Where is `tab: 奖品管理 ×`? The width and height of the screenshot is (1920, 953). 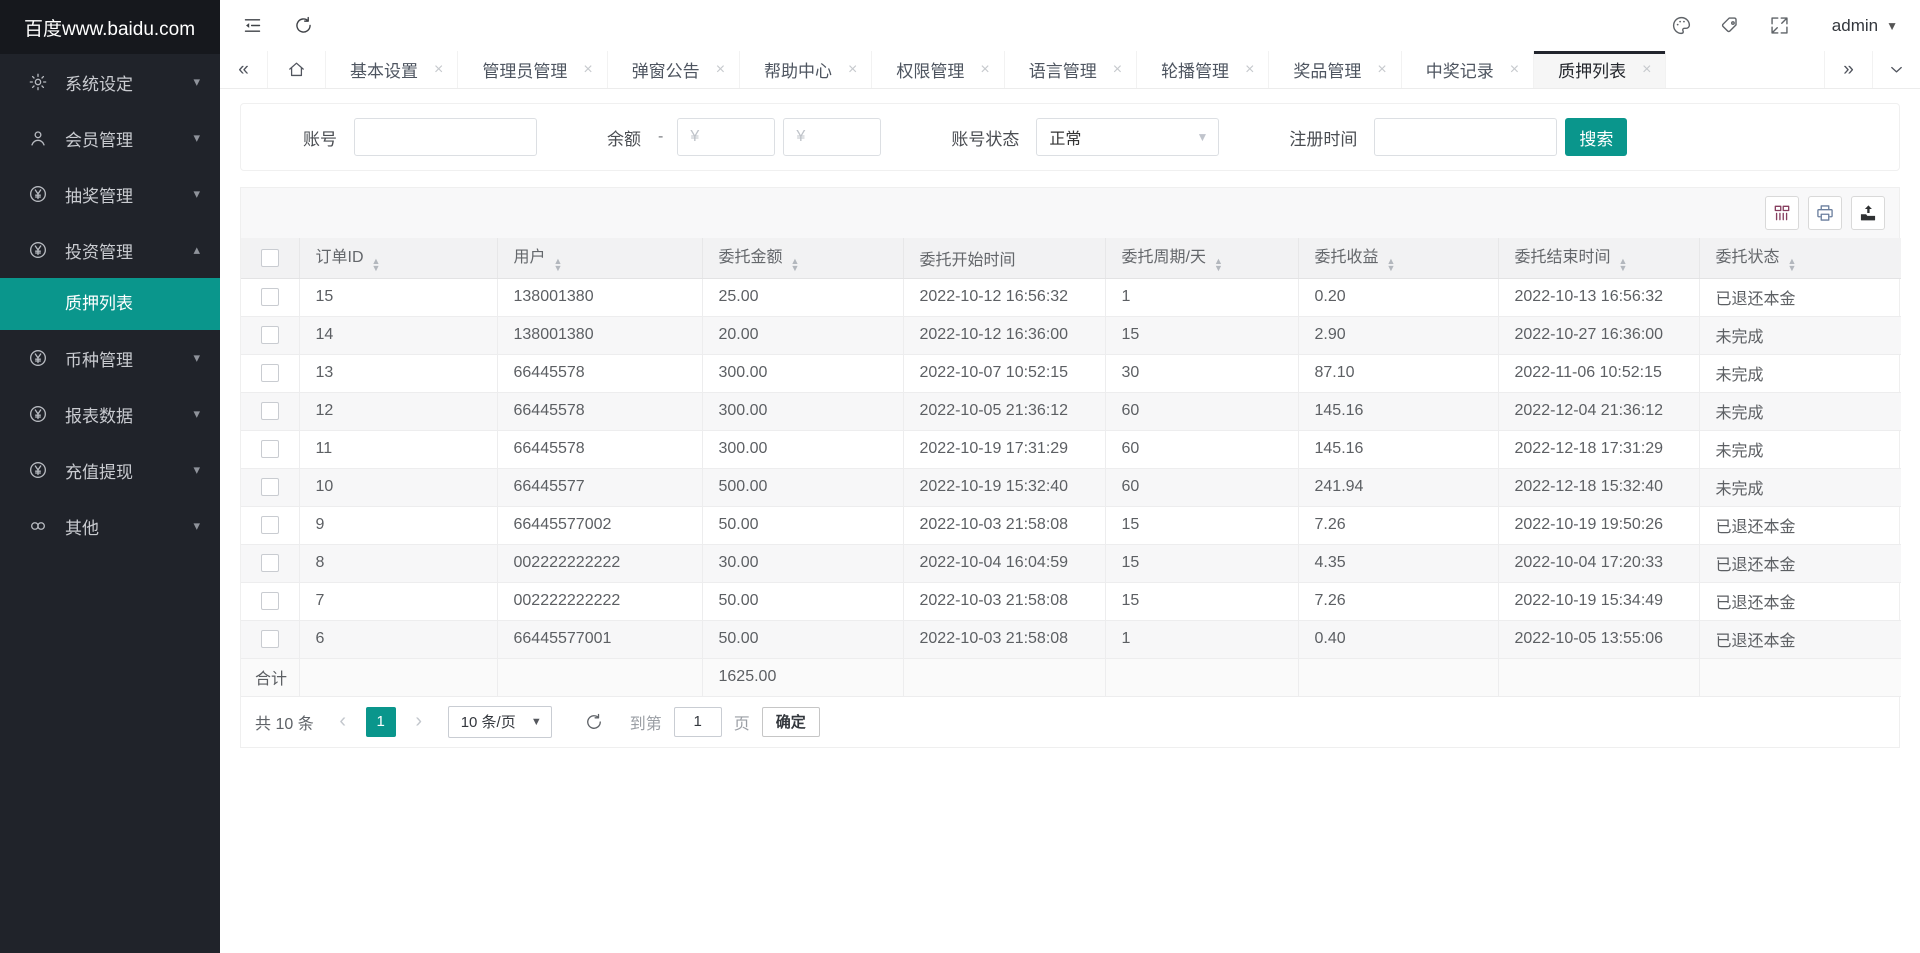
tab: 奖品管理 × is located at coordinates (1335, 69).